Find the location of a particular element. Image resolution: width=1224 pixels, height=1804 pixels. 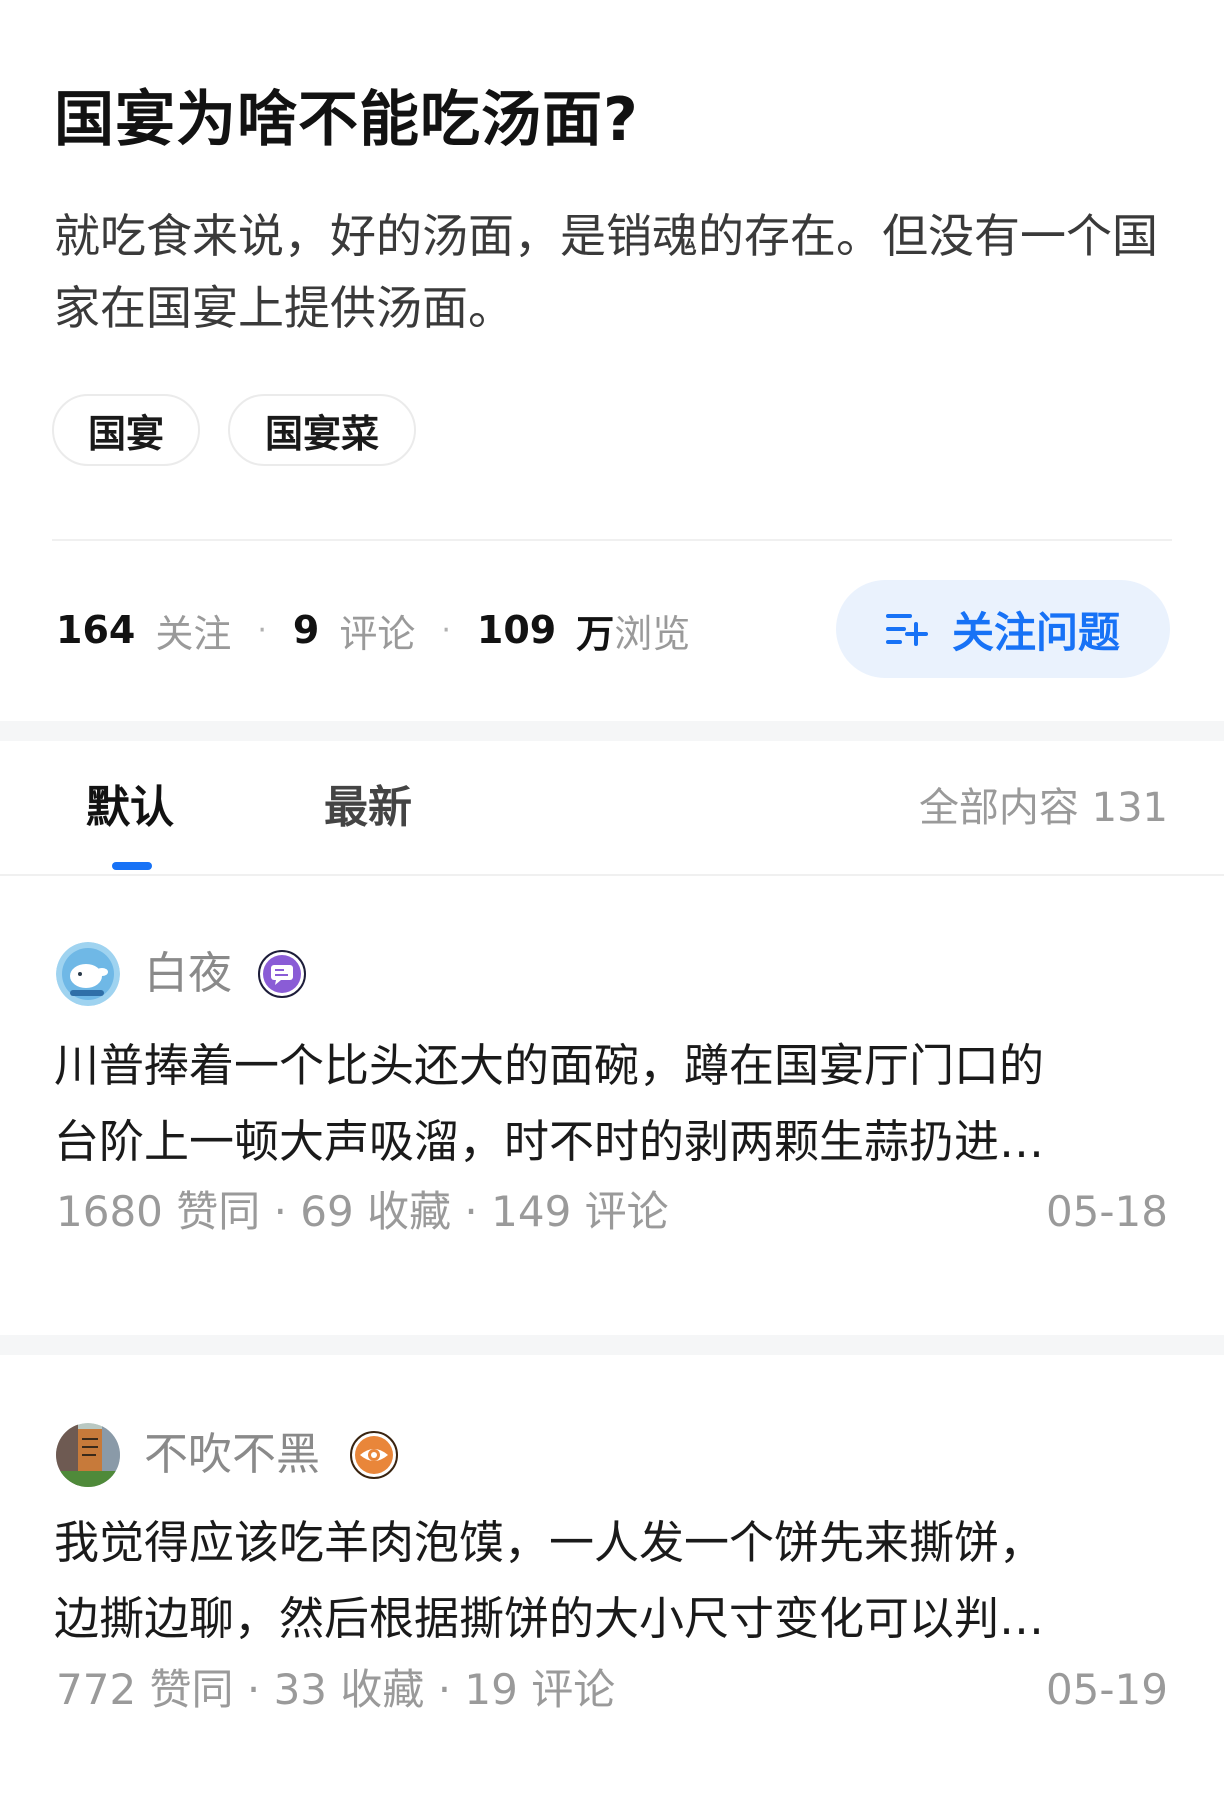

views-count: 109 is located at coordinates (516, 630).